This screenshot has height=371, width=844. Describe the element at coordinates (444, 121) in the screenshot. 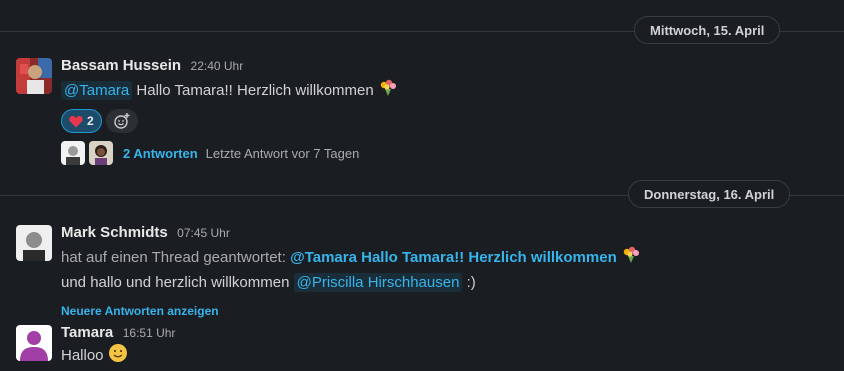

I see `reactions-bar: 2` at that location.